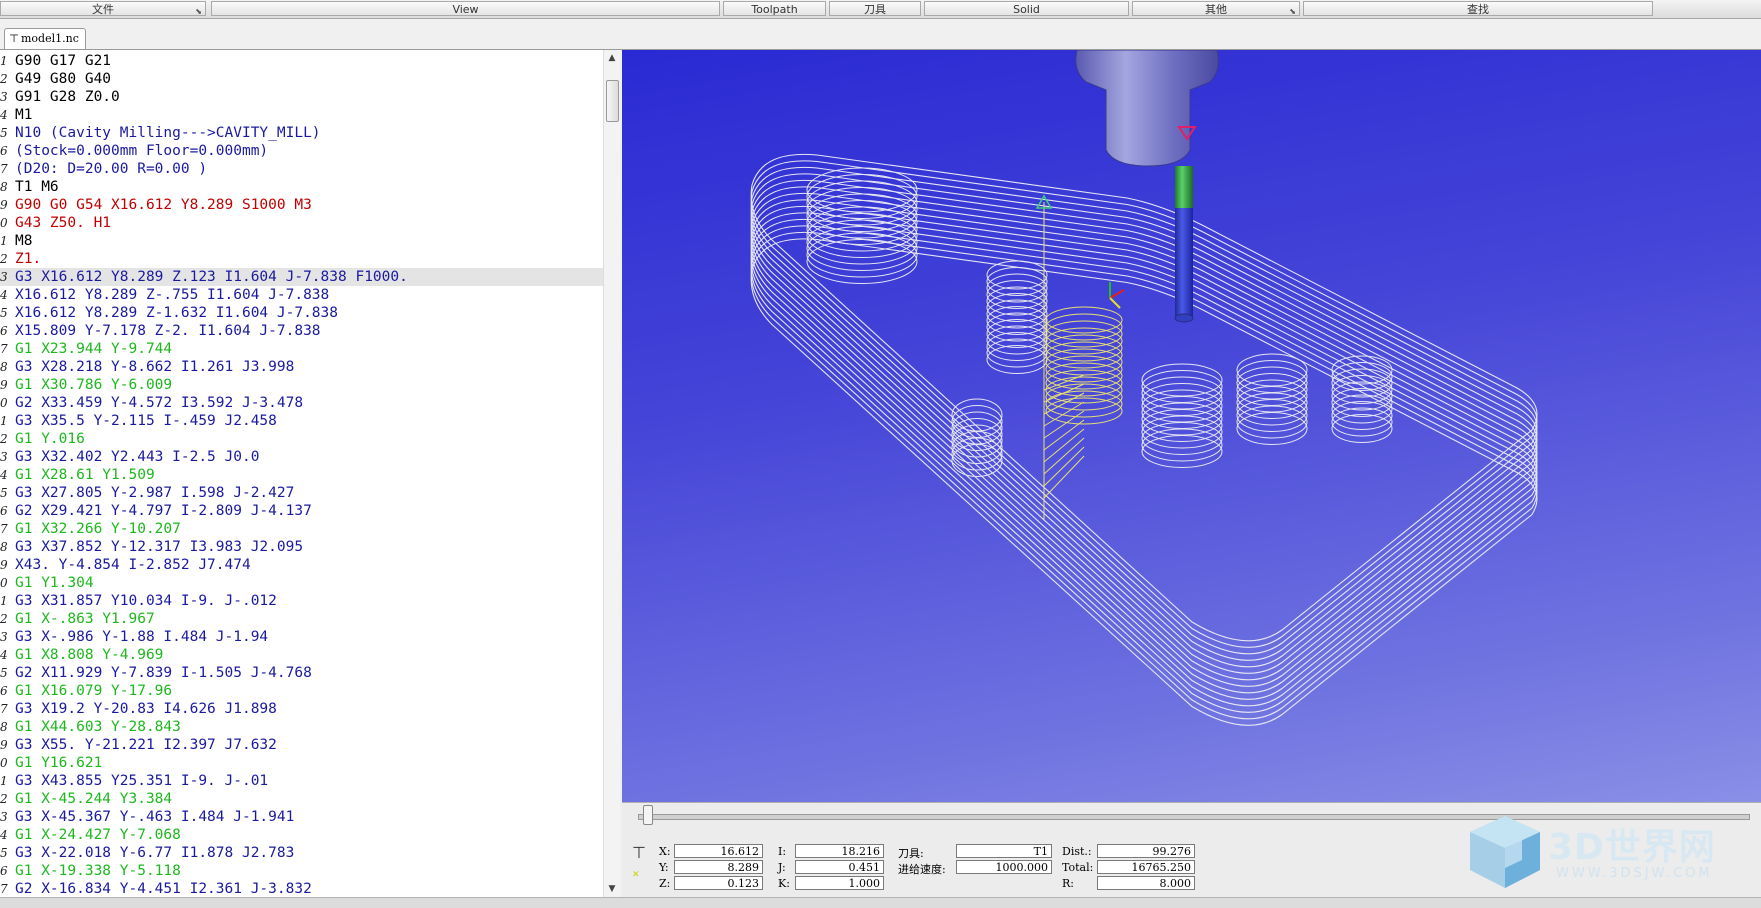 This screenshot has height=908, width=1761. Describe the element at coordinates (1117, 295) in the screenshot. I see `axis-triad-icon` at that location.